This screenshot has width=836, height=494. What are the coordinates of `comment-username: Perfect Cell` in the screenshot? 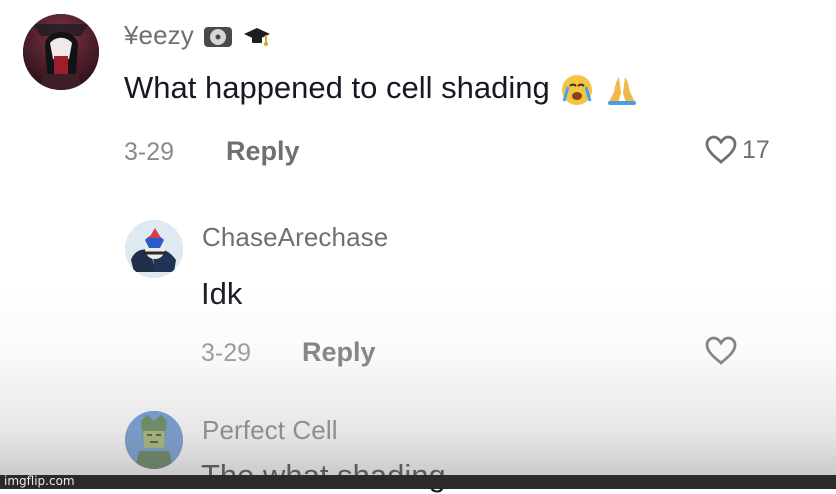 It's located at (270, 430).